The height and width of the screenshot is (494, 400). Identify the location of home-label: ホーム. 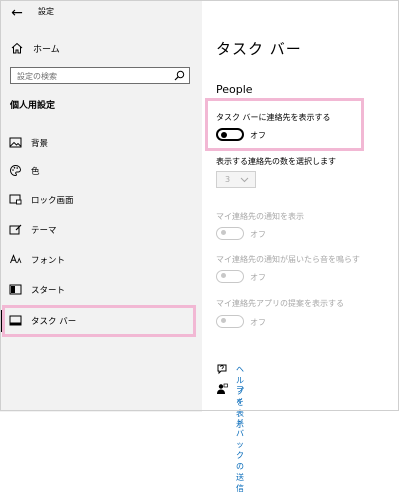
(46, 50).